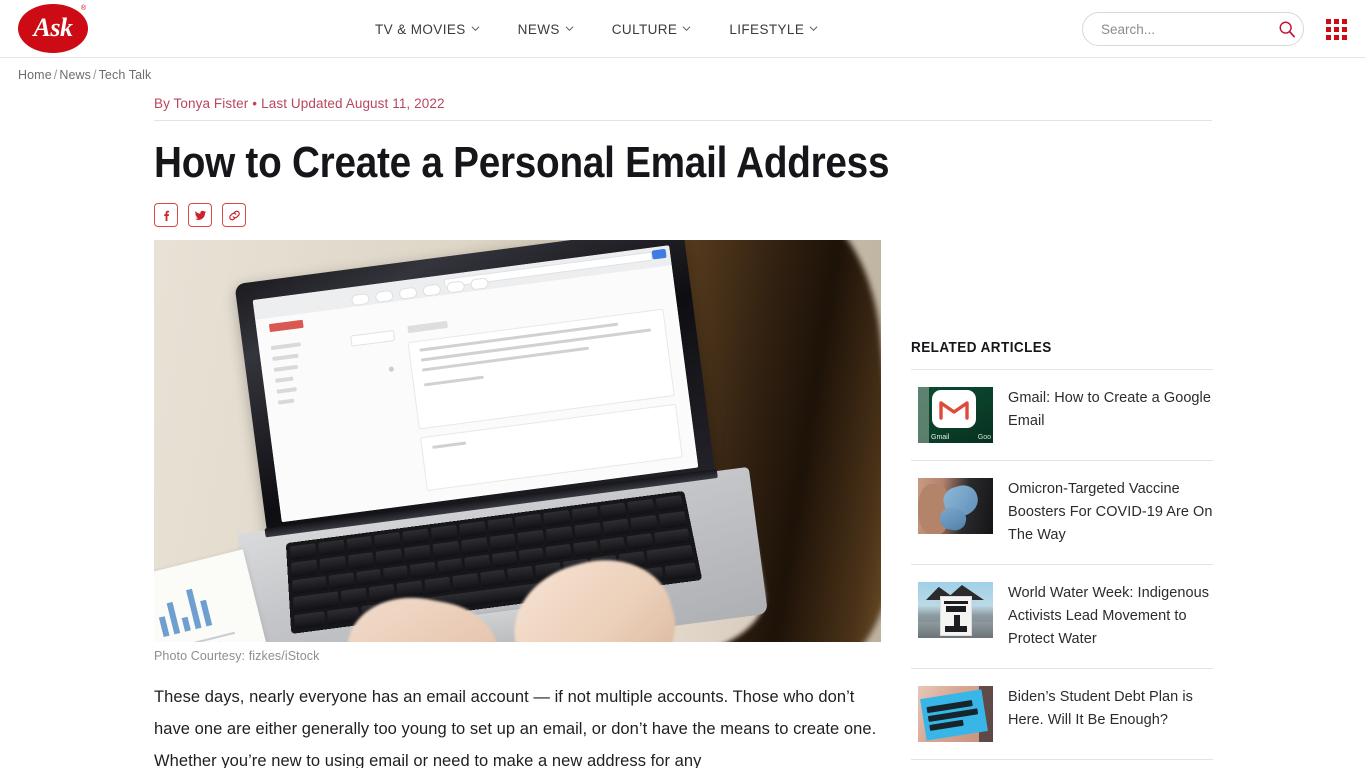  What do you see at coordinates (955, 506) in the screenshot?
I see `vaccination-photo` at bounding box center [955, 506].